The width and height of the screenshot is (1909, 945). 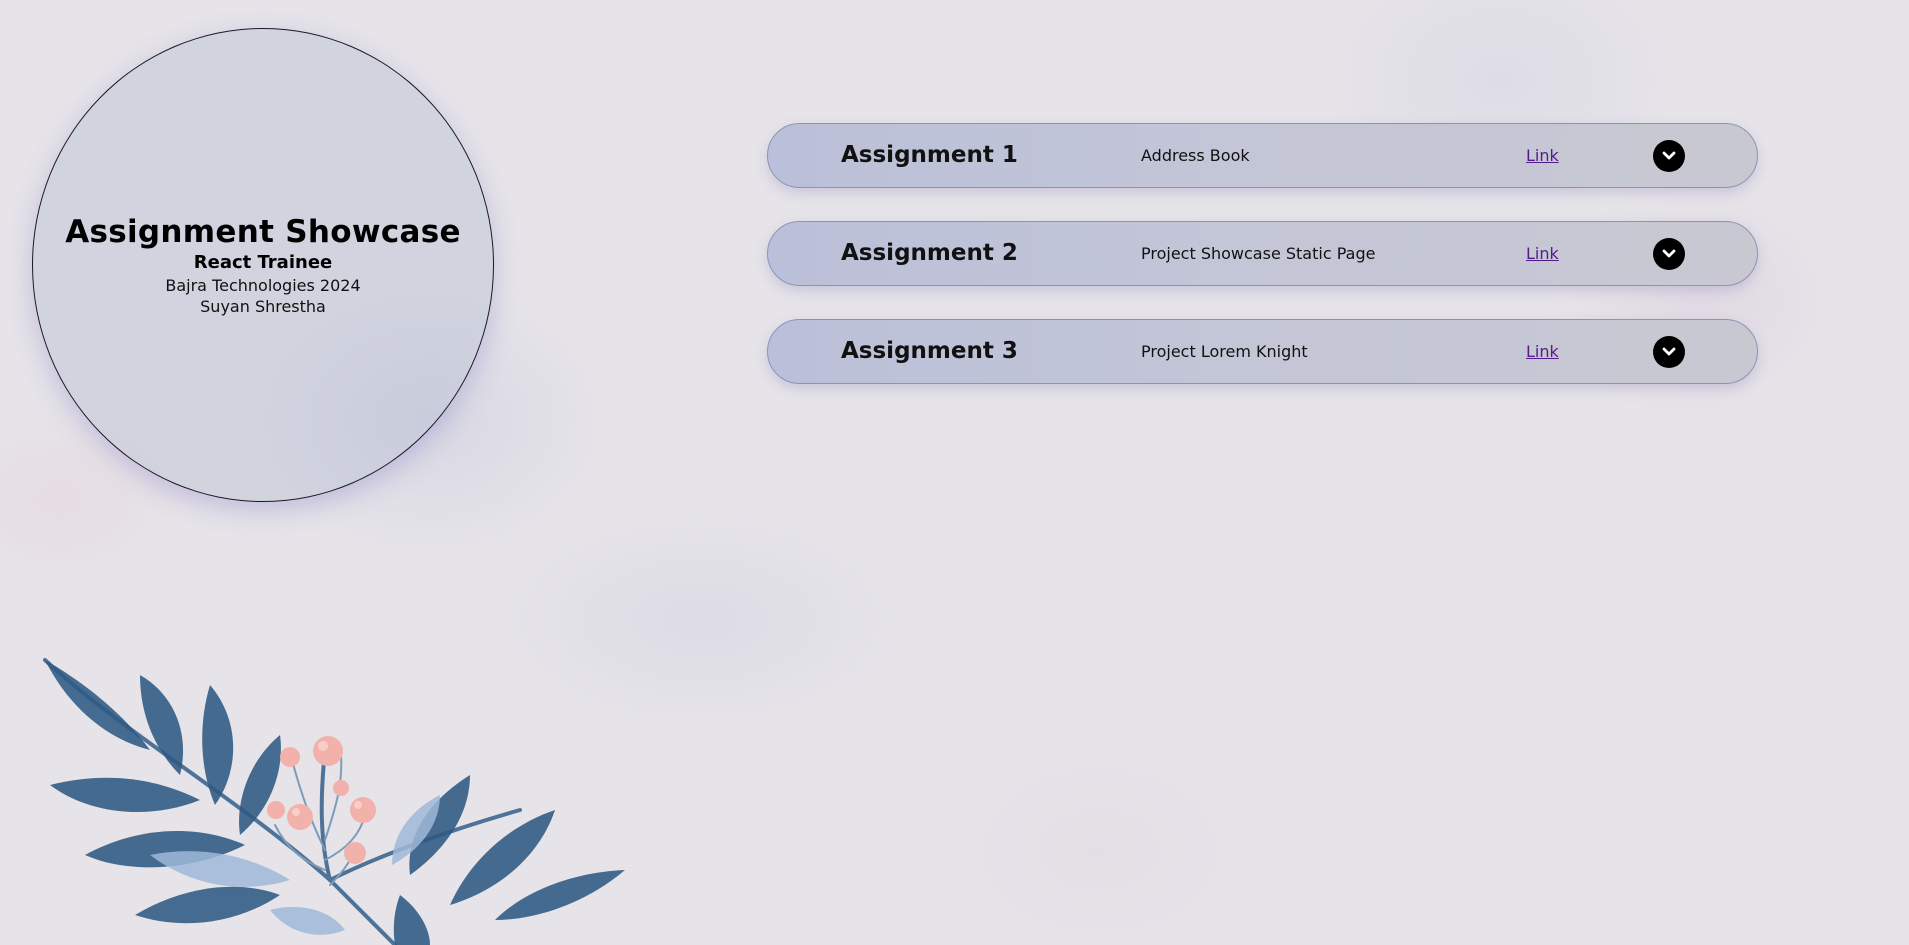 I want to click on assignment-description: Project Showcase Static Page, so click(x=1258, y=253).